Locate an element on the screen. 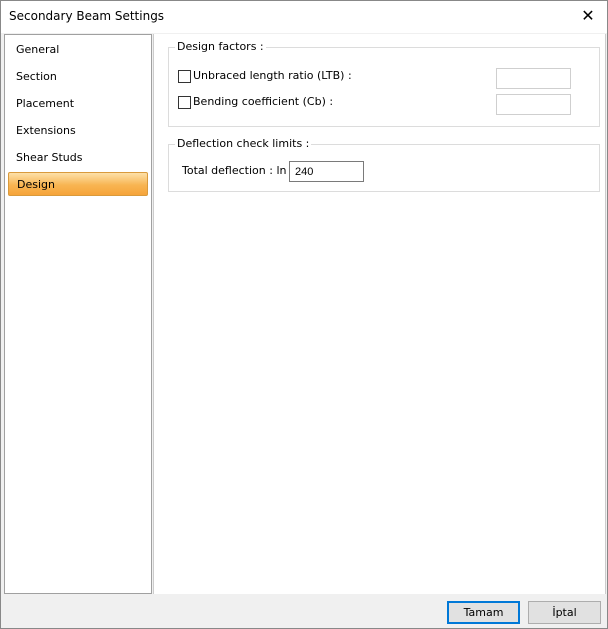  sidebar-item-placement: Placement is located at coordinates (78, 104).